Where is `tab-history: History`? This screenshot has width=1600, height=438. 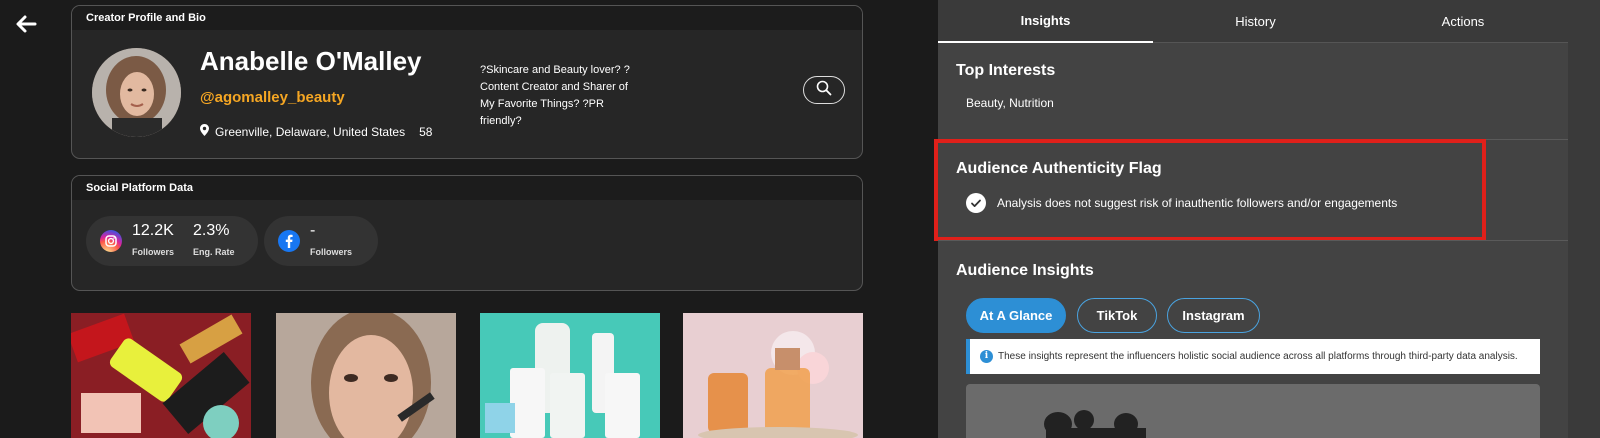
tab-history: History is located at coordinates (1255, 21).